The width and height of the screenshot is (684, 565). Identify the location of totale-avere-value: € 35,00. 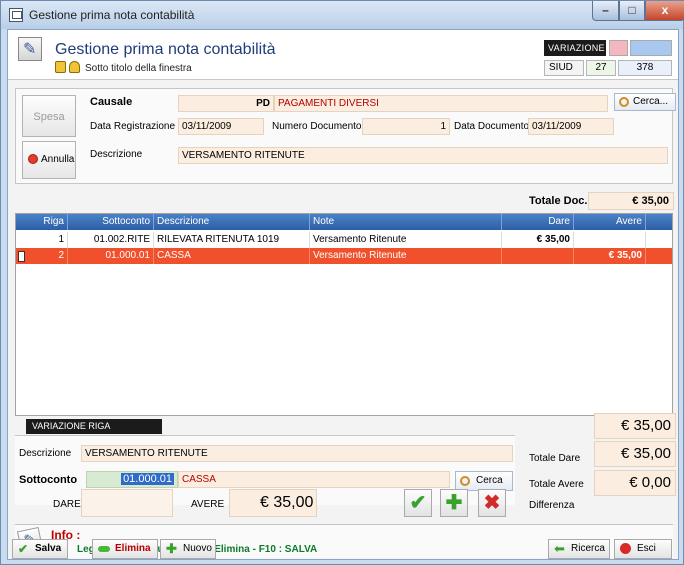
(635, 454).